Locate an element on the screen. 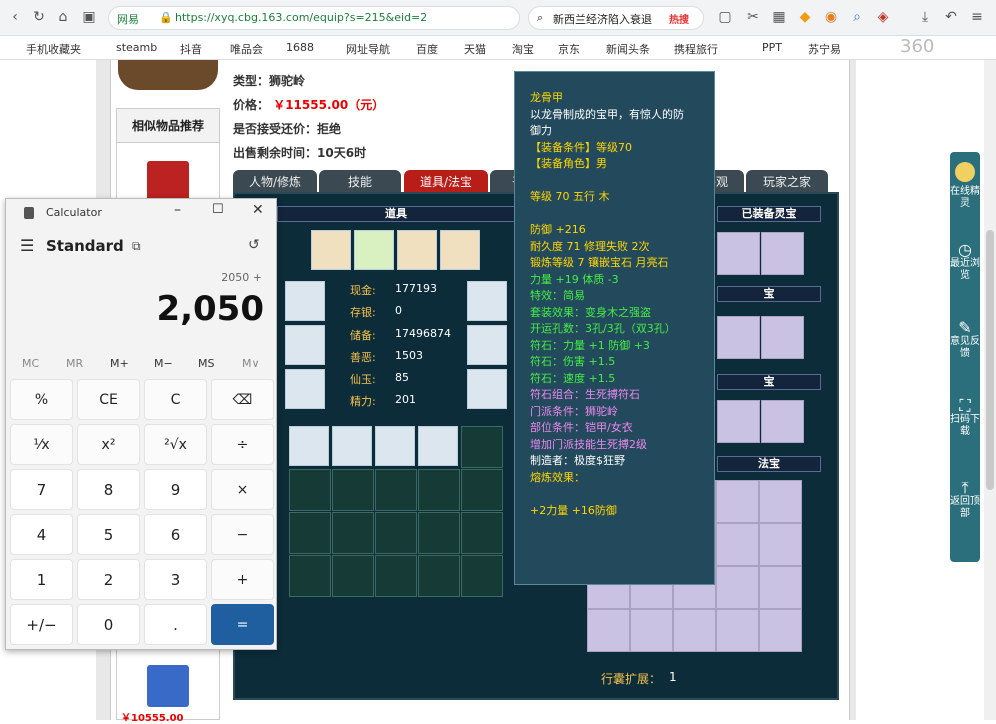 The image size is (996, 724). side-sprite: 在线精灵 is located at coordinates (965, 186).